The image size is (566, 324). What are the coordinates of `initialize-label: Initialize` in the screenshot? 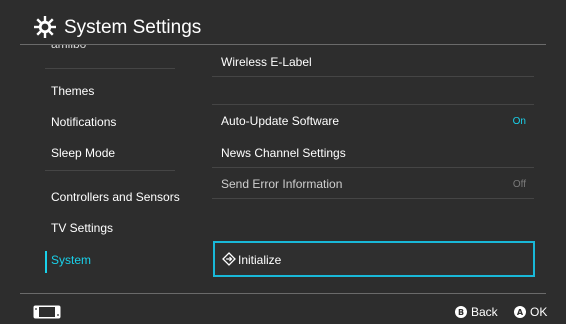 It's located at (260, 260).